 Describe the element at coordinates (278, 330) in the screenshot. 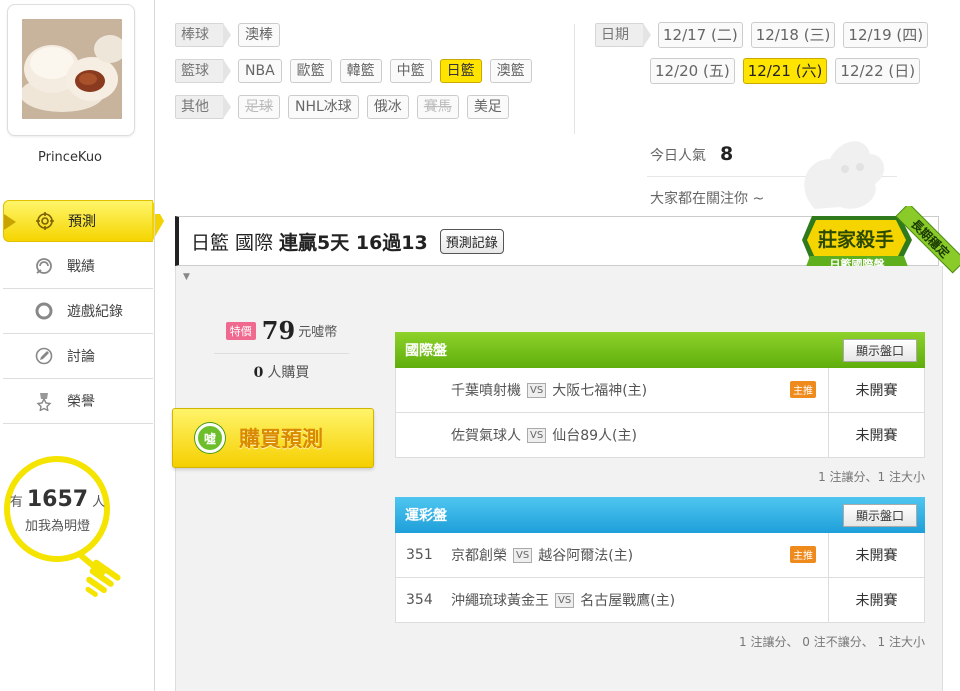

I see `price-amount: 79` at that location.